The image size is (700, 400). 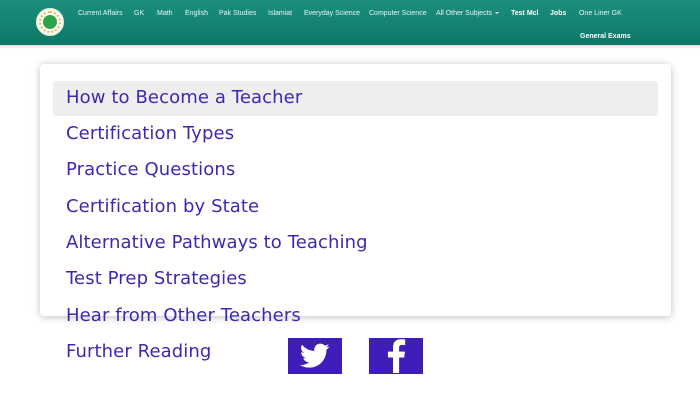 I want to click on nav-everyday-science: Everyday Science, so click(x=332, y=13).